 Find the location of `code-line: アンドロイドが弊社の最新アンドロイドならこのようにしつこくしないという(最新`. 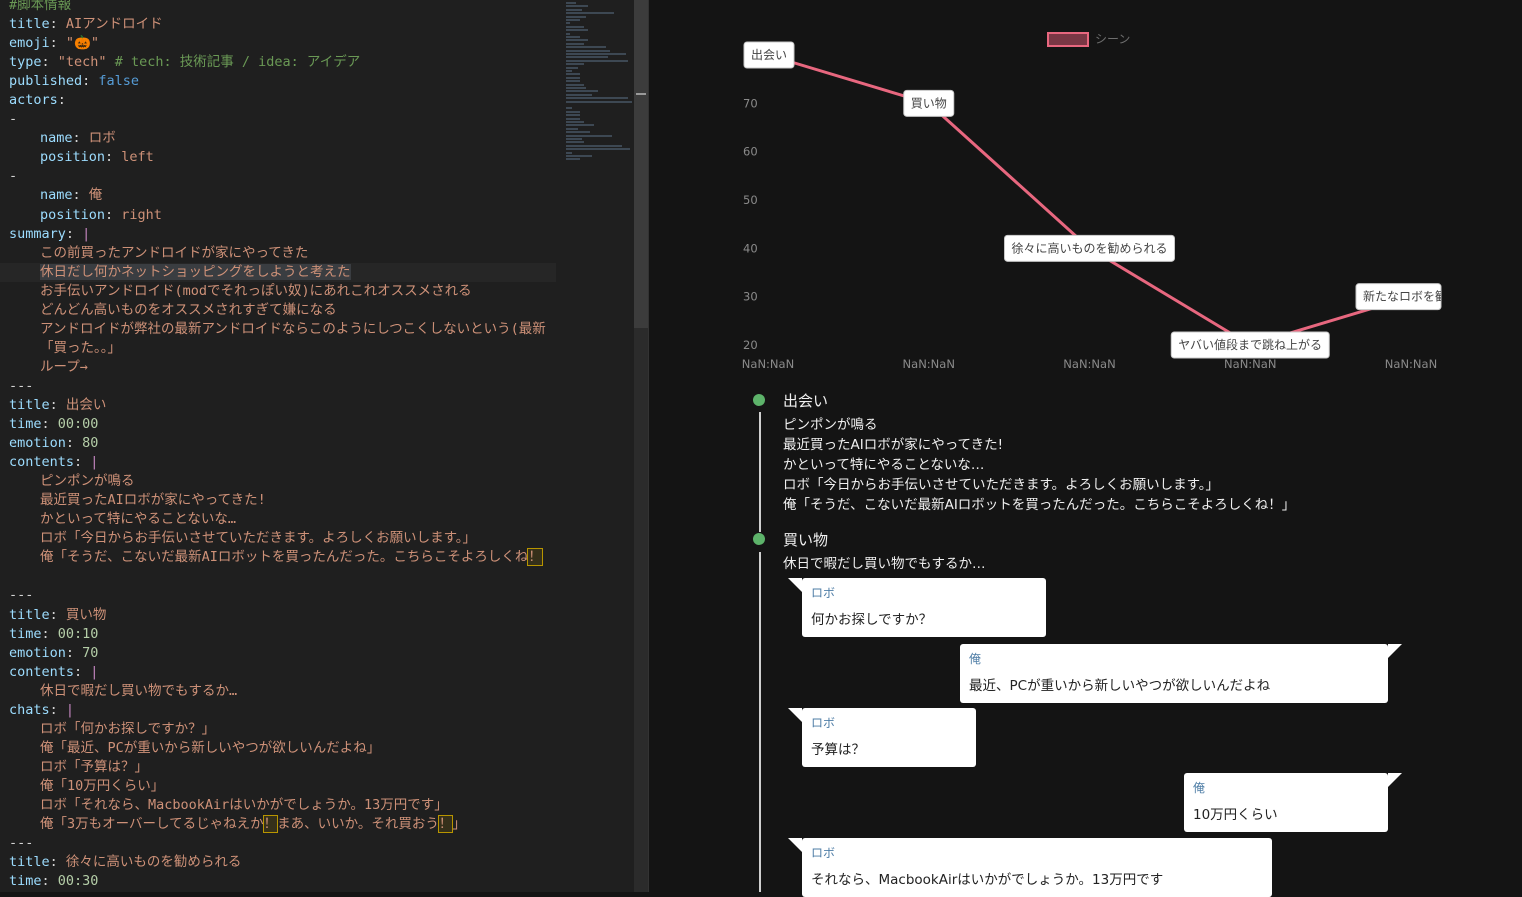

code-line: アンドロイドが弊社の最新アンドロイドならこのようにしつこくしないという(最新 is located at coordinates (278, 329).